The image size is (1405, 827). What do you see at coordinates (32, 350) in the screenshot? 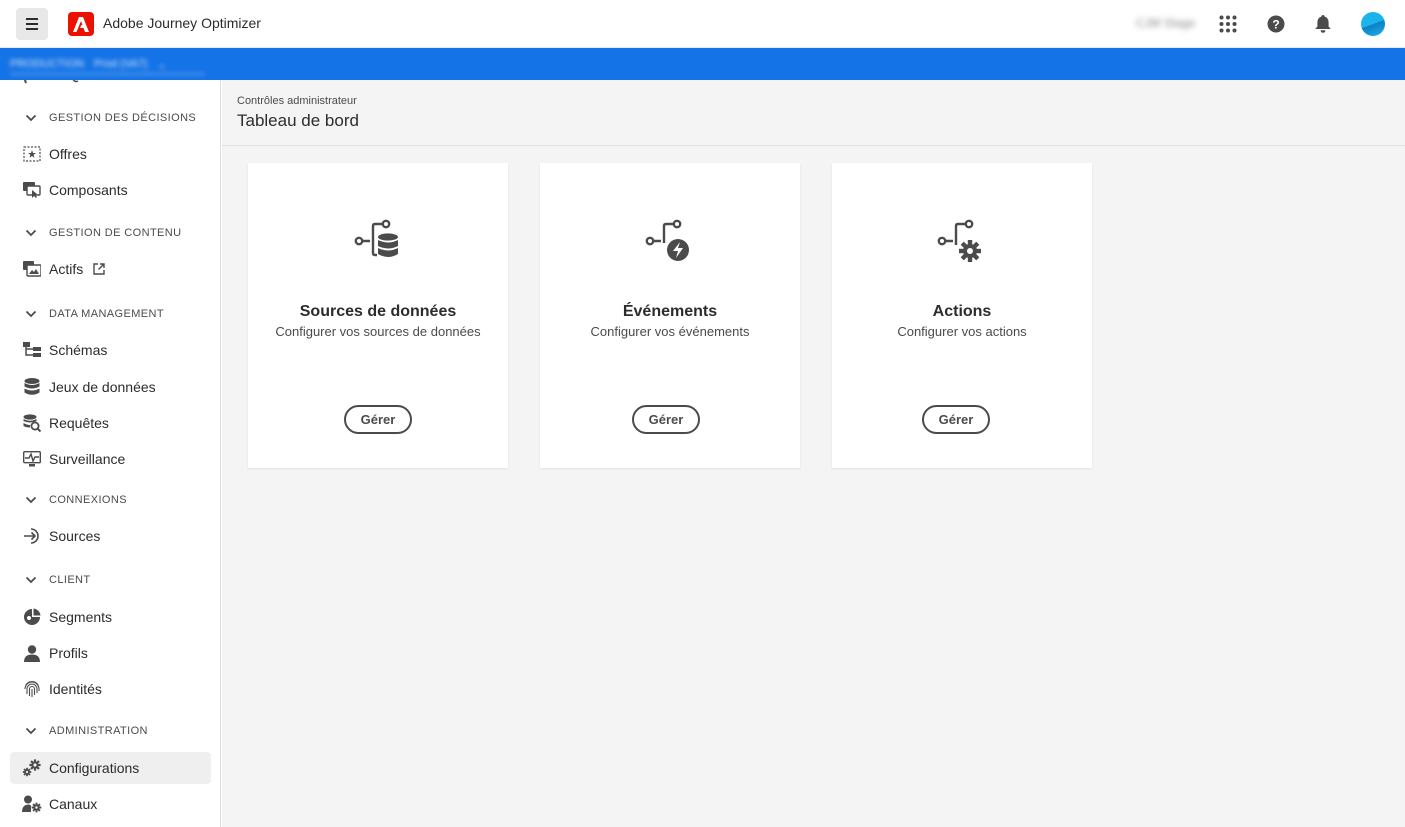
I see `schema-icon` at bounding box center [32, 350].